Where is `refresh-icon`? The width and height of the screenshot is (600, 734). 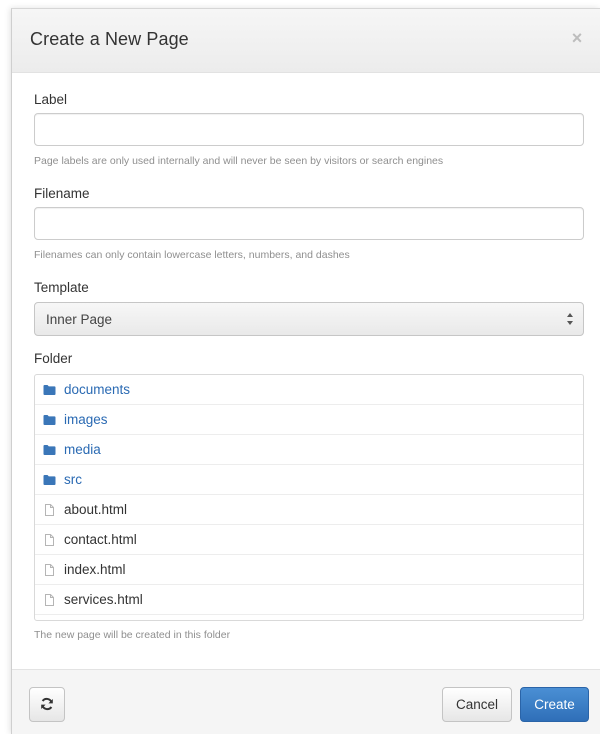
refresh-icon is located at coordinates (47, 704).